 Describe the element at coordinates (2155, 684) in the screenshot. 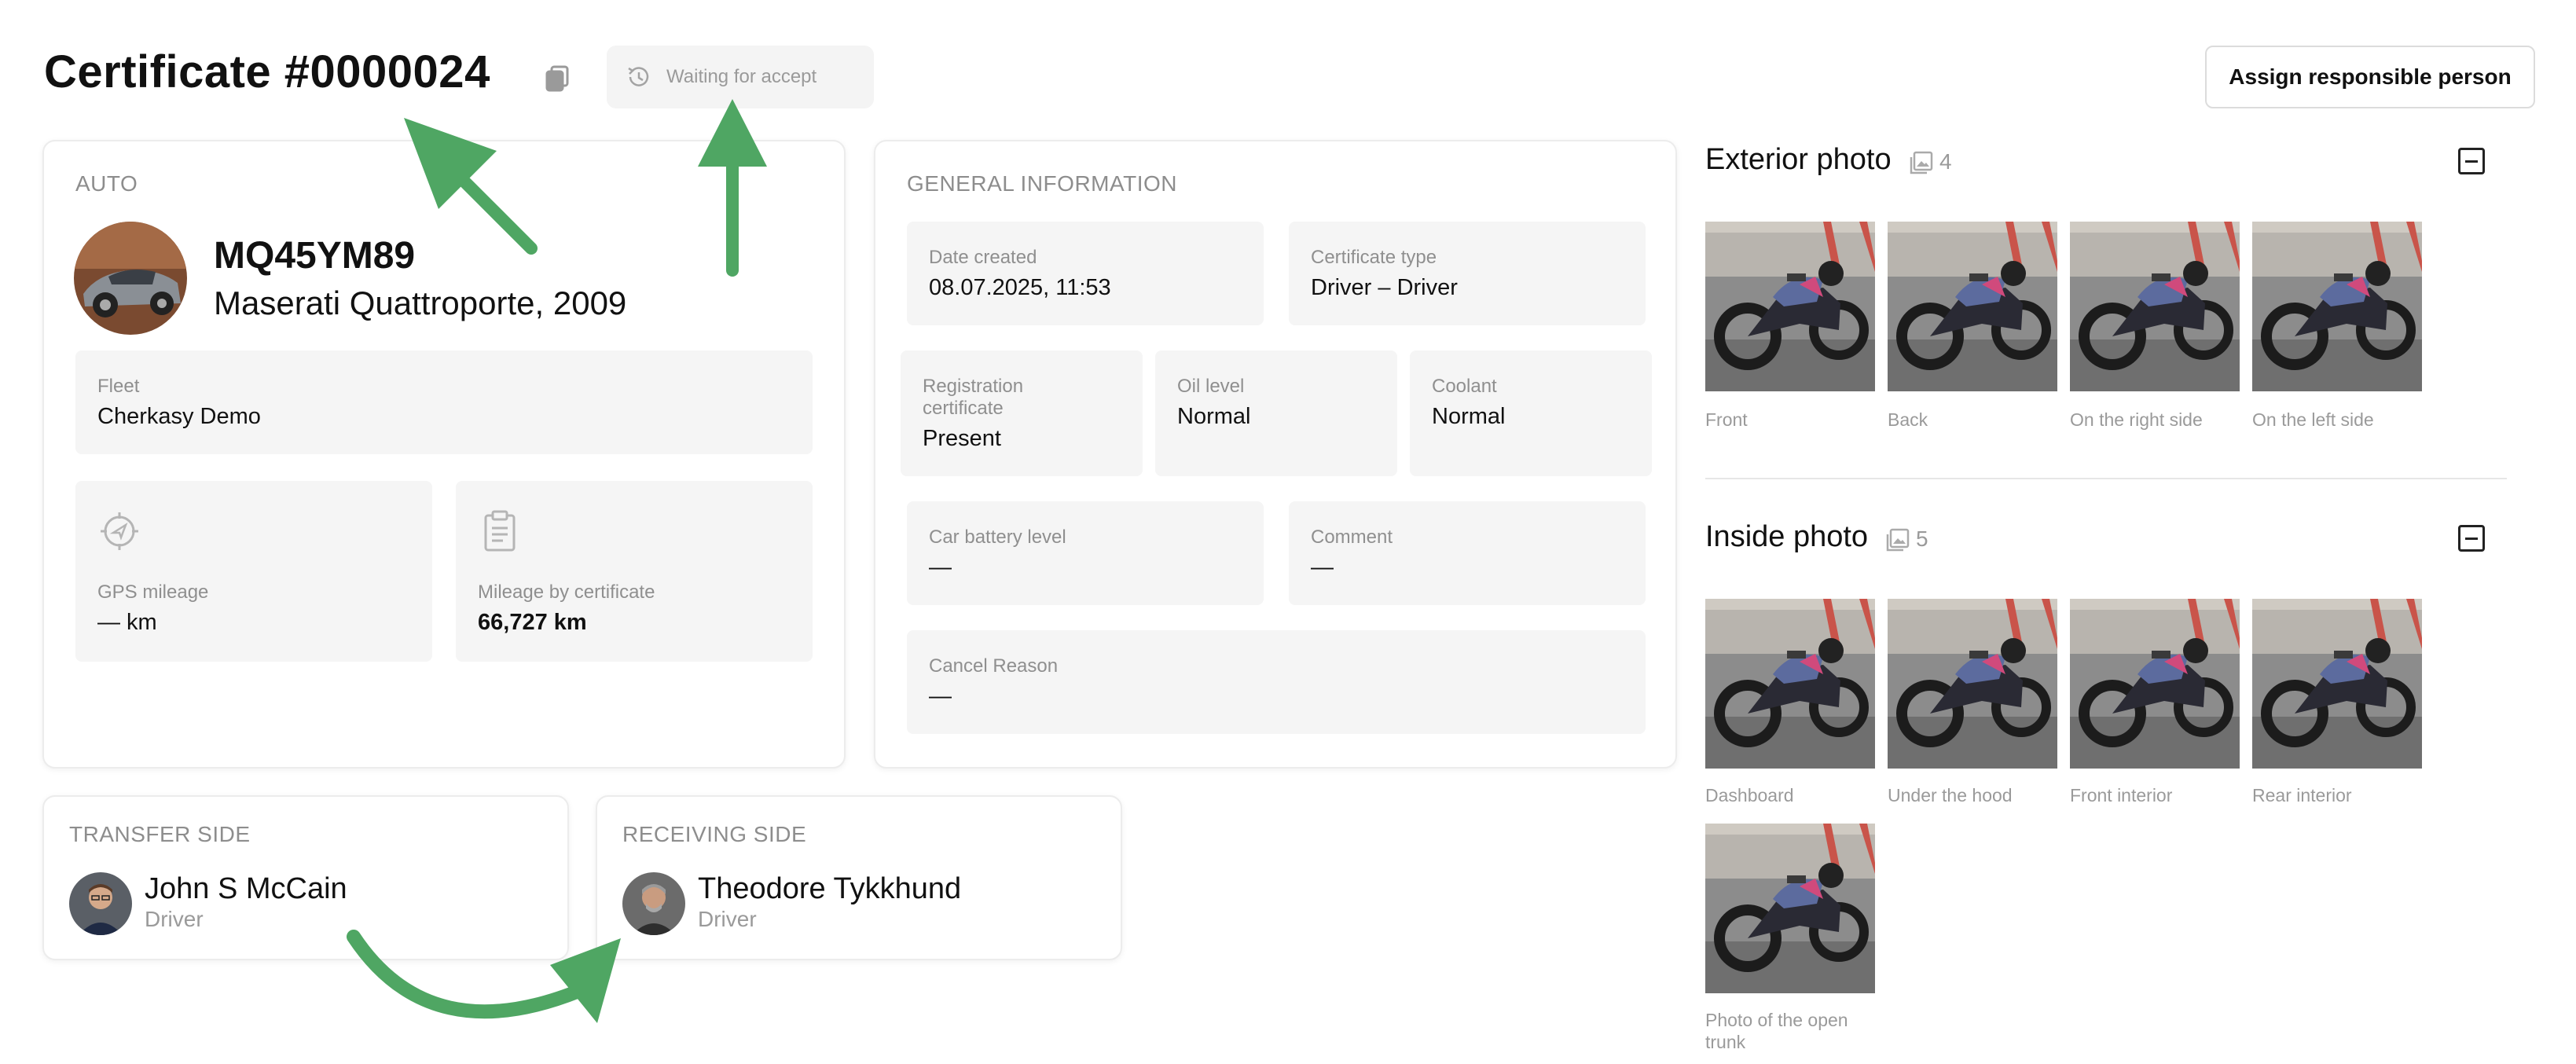

I see `inside-photo-front-interior` at that location.